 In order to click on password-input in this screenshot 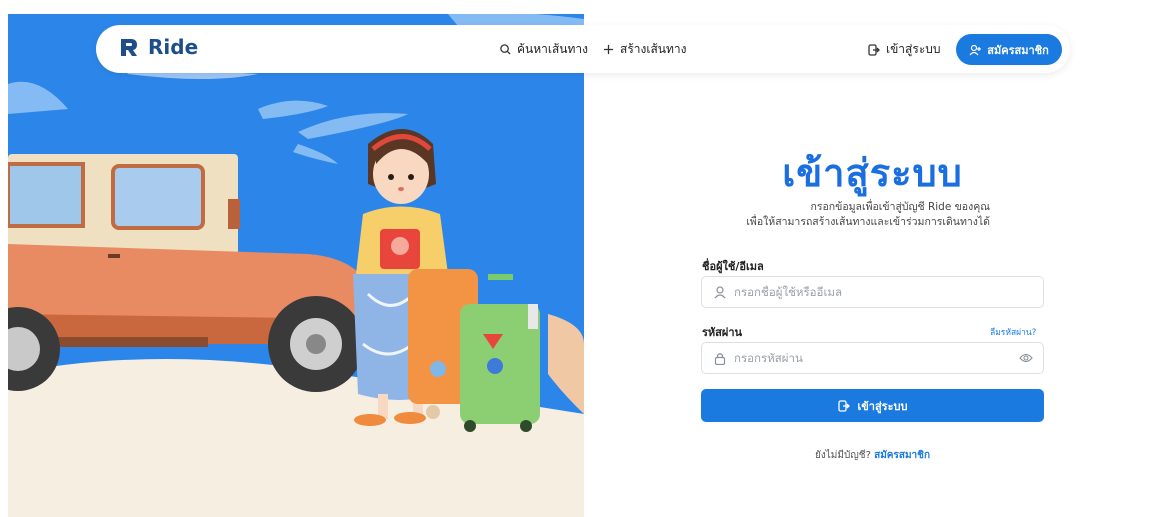, I will do `click(888, 358)`.